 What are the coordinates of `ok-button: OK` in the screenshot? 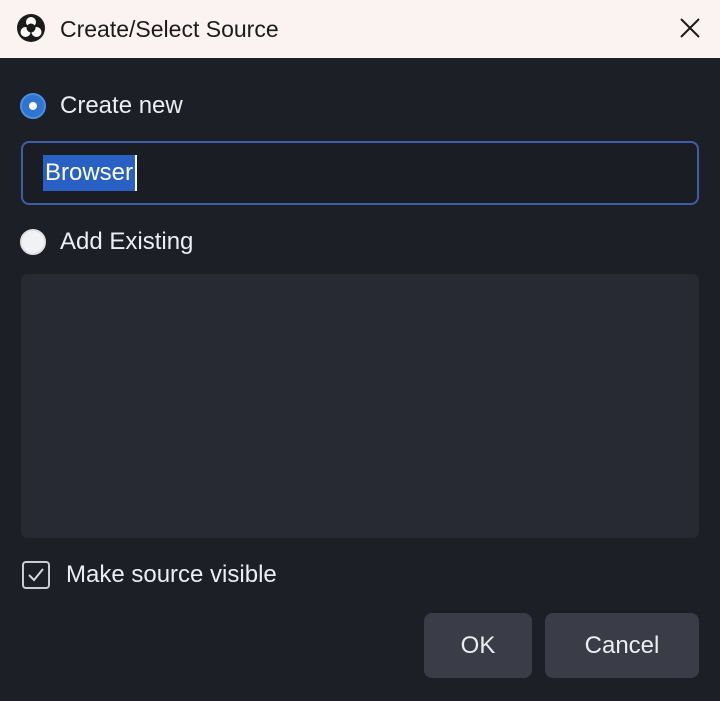 It's located at (478, 645).